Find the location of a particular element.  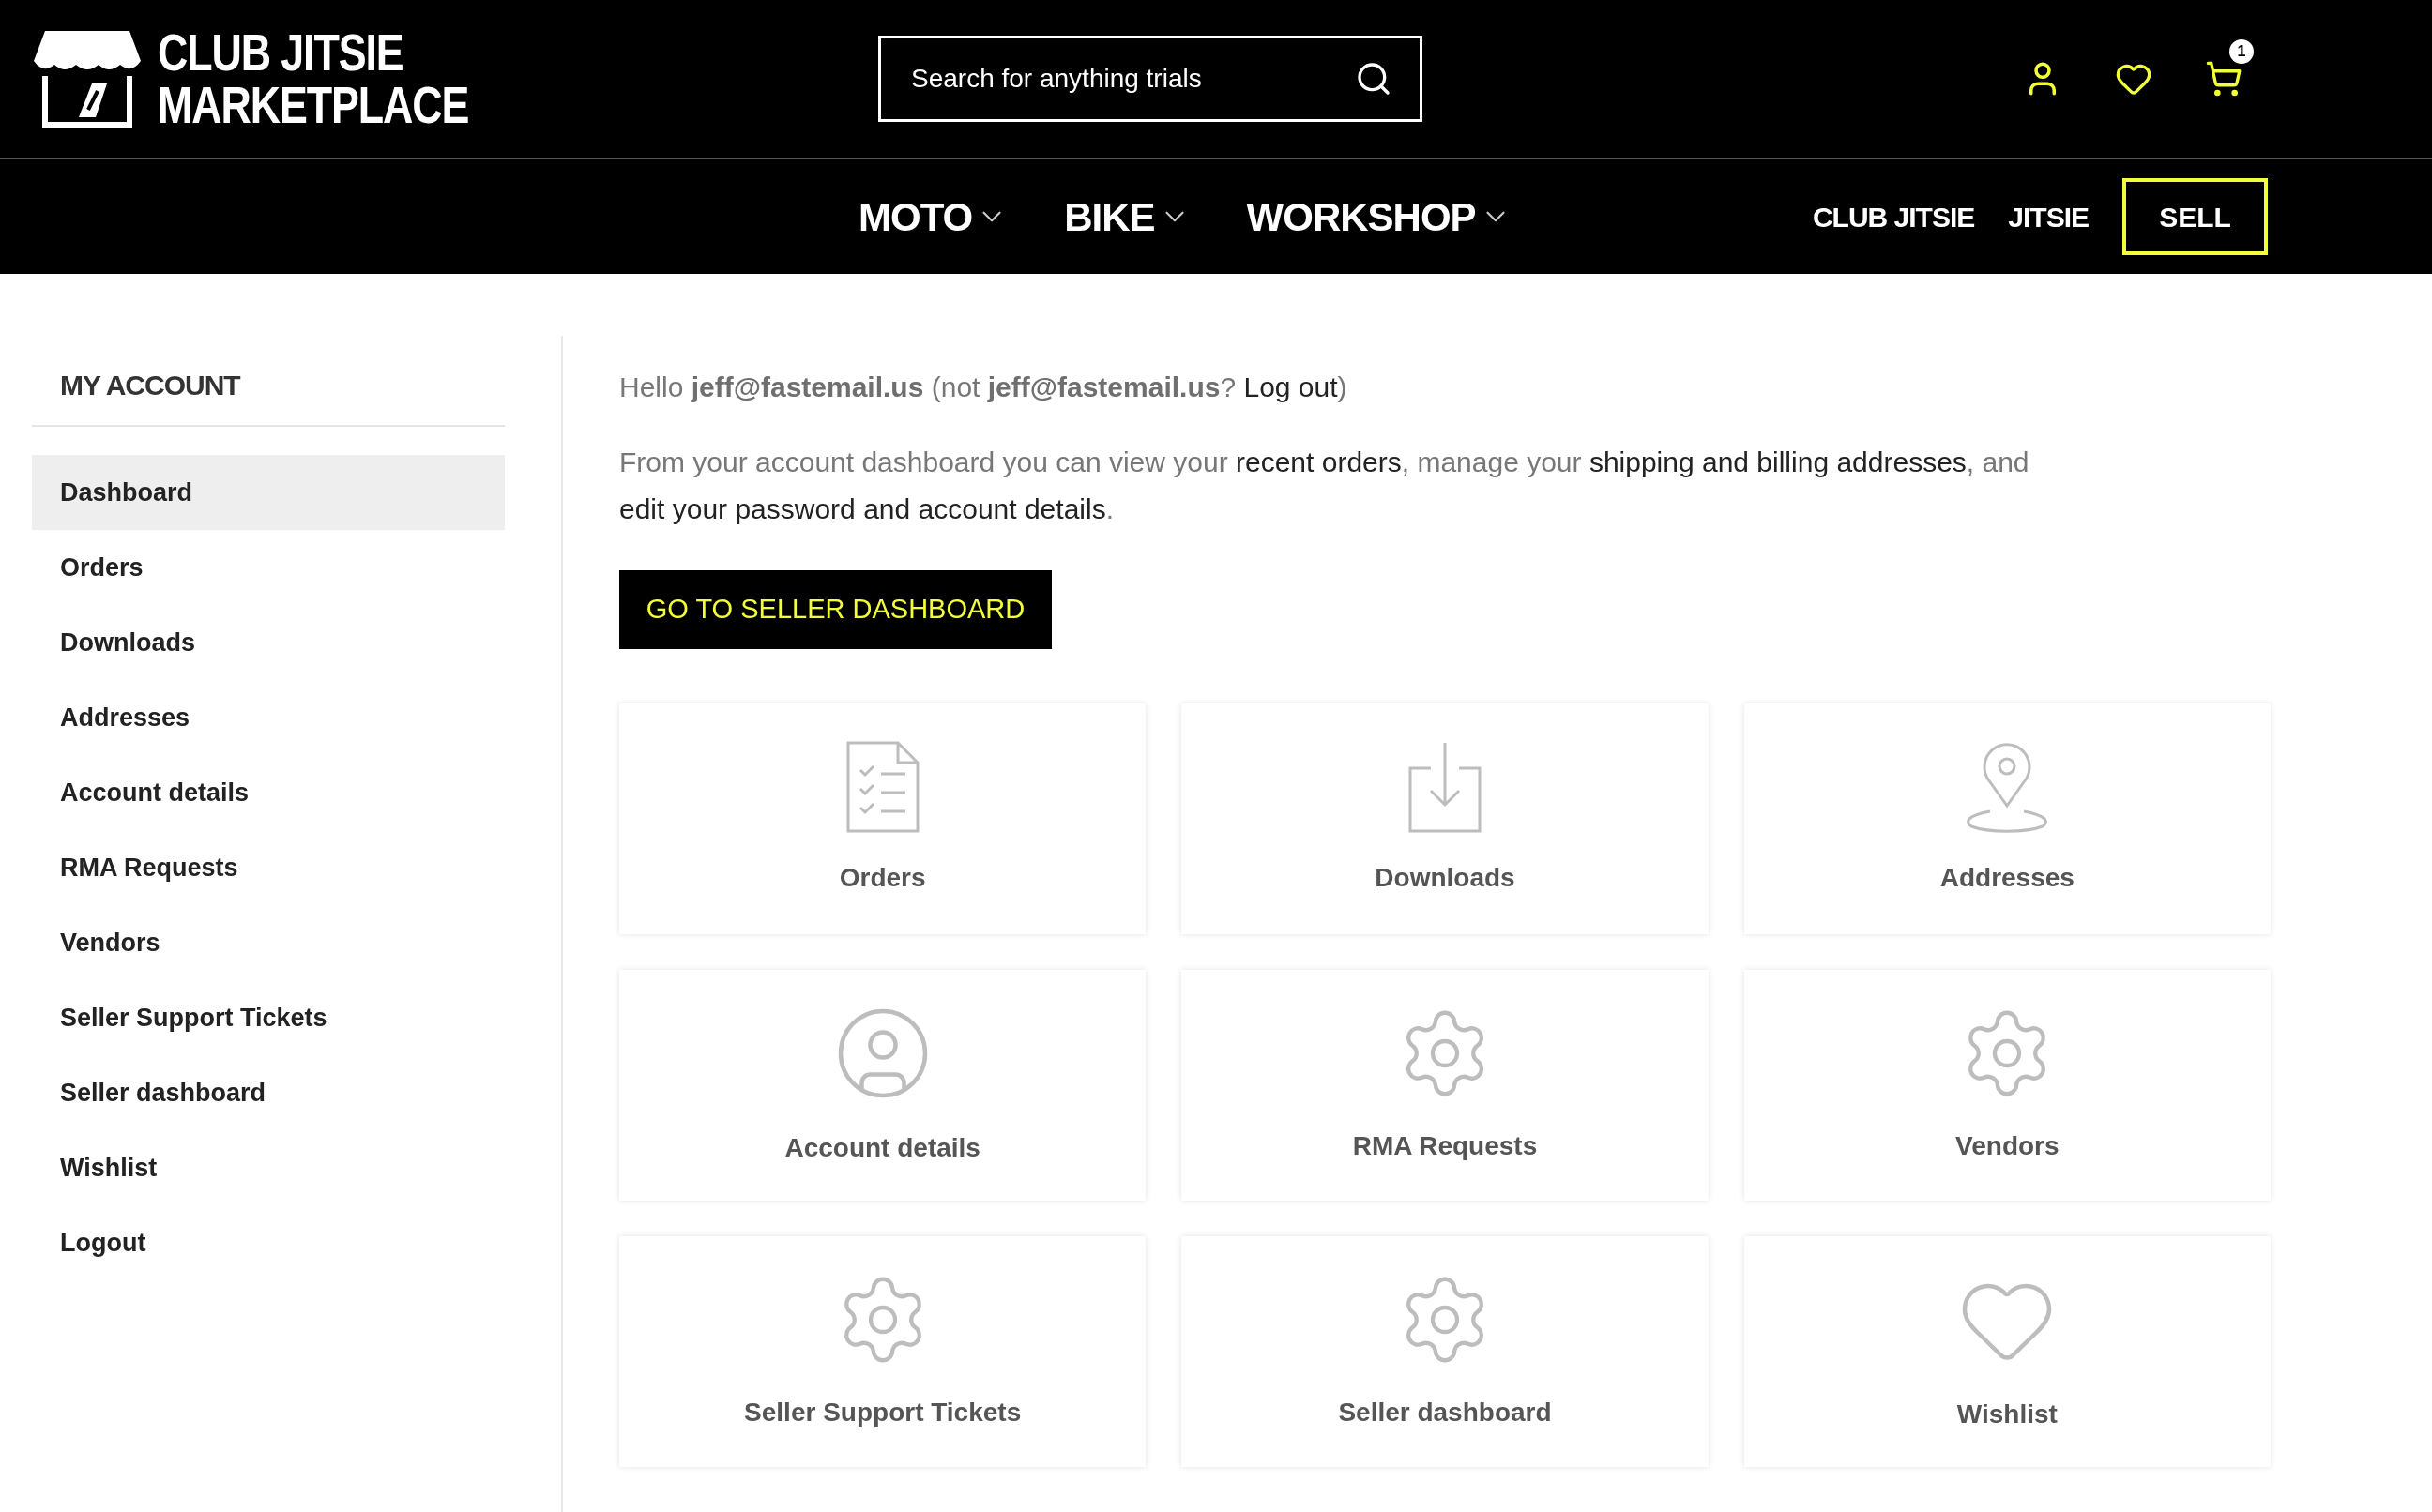

dashboard-card: RMA Requests is located at coordinates (1445, 1085).